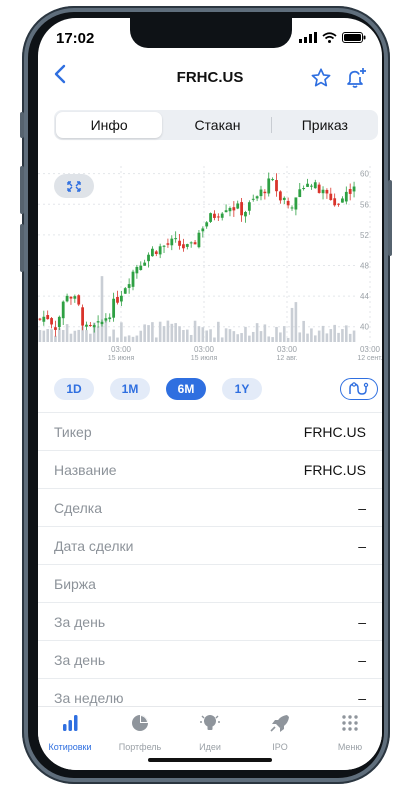  I want to click on tabbar-item-ipo: IPO, so click(280, 732).